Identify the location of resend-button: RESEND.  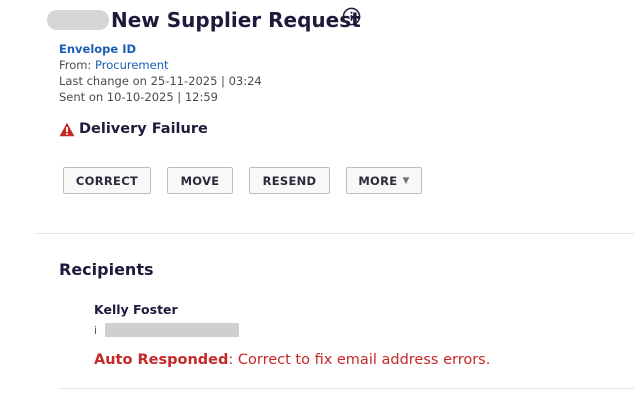
(289, 180).